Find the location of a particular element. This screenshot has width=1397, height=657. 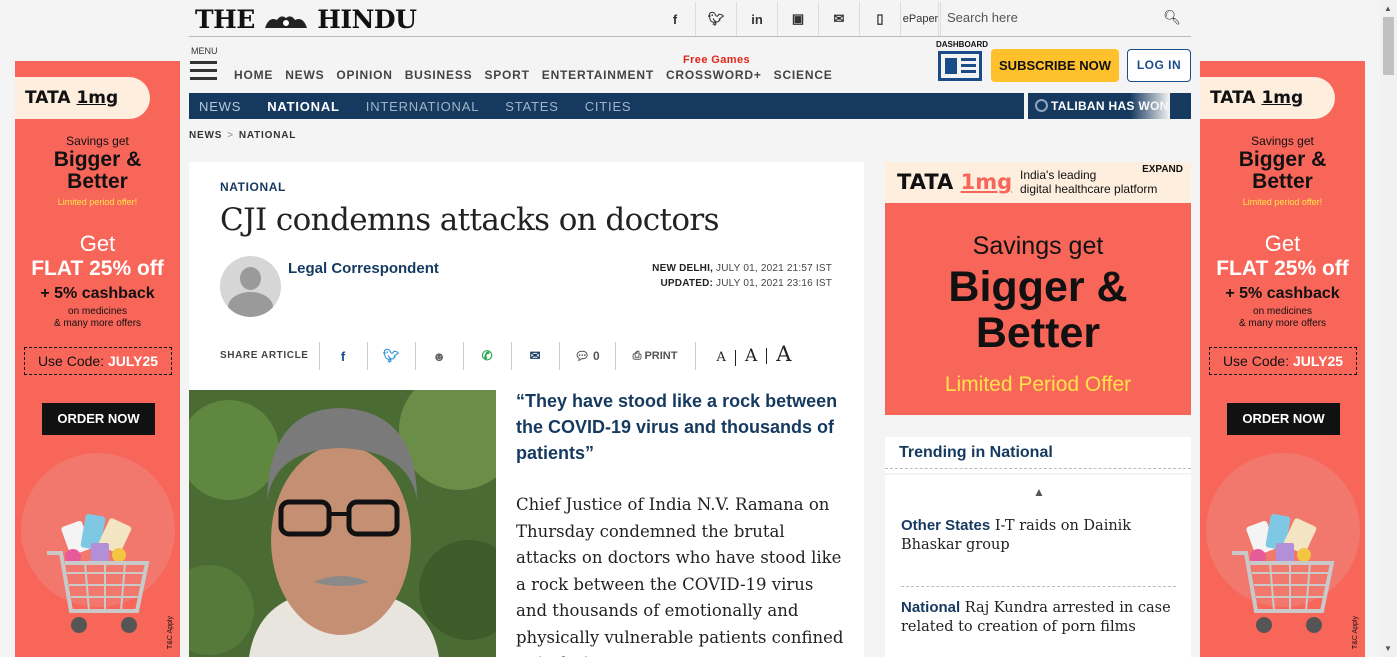

nav-science: SCIENCE is located at coordinates (803, 75).